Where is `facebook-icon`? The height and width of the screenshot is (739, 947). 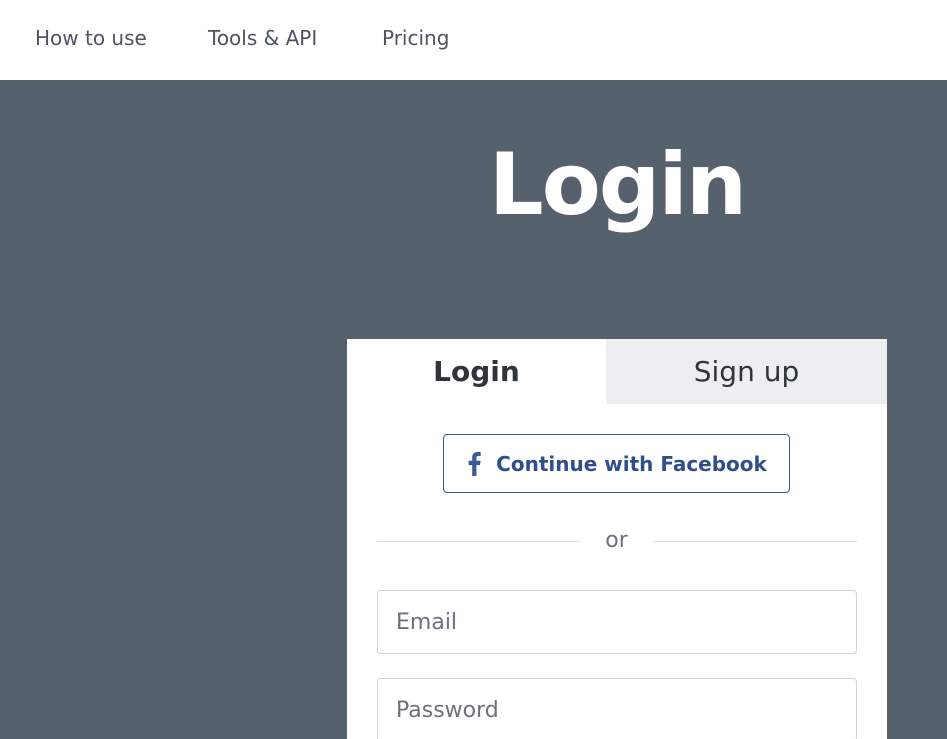
facebook-icon is located at coordinates (474, 463).